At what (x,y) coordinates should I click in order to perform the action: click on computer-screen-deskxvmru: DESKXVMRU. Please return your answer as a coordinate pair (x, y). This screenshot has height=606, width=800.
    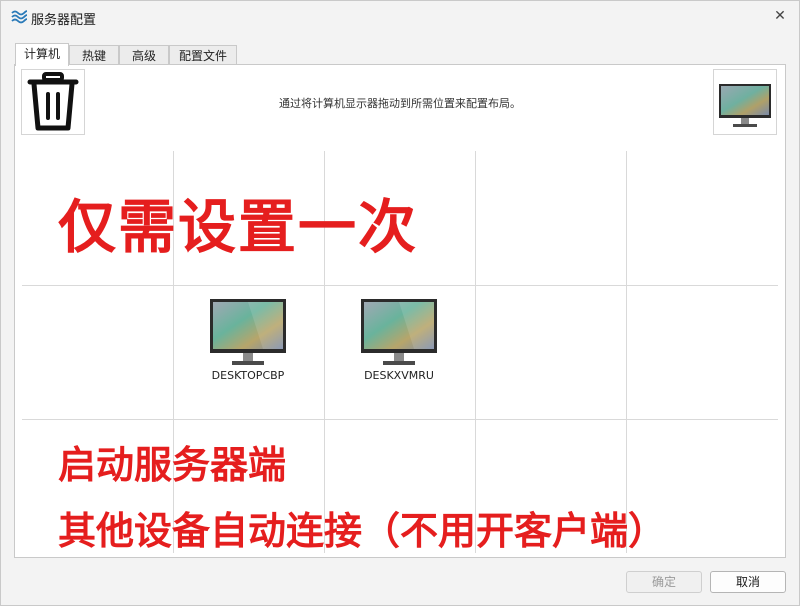
    Looking at the image, I should click on (399, 350).